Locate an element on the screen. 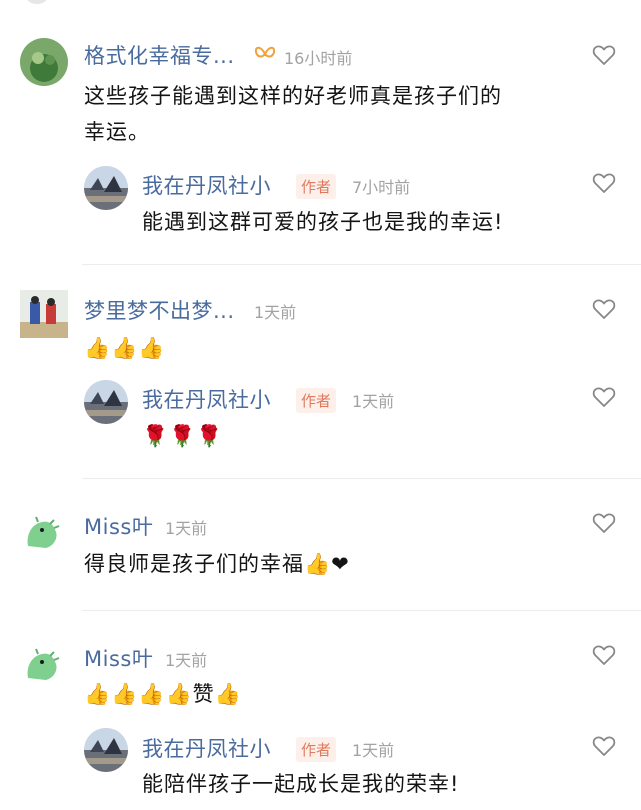 Image resolution: width=641 pixels, height=810 pixels. comment-text: 👍👍👍 is located at coordinates (125, 348).